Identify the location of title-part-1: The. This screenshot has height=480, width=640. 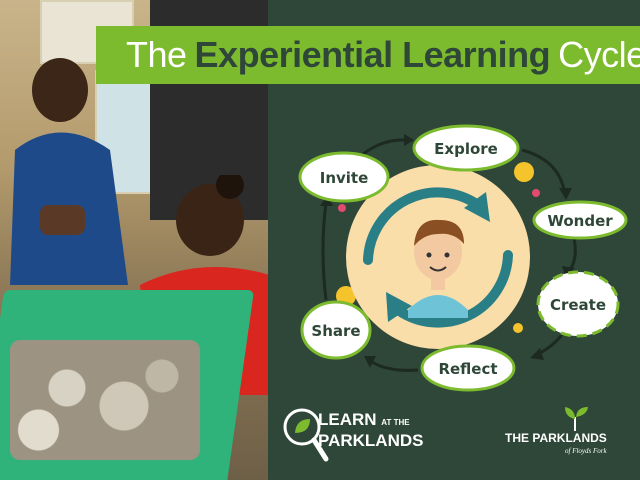
(156, 54).